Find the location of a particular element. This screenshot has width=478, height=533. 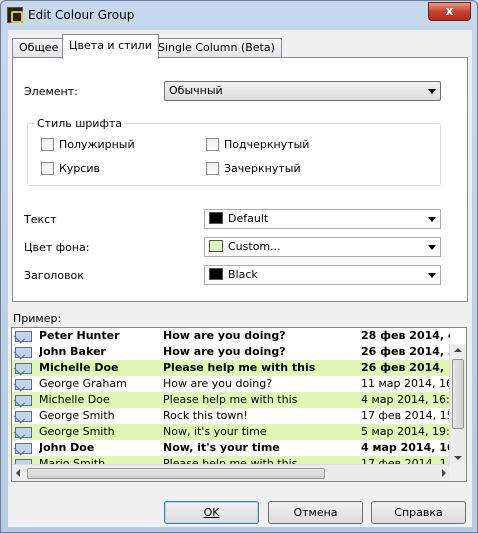

header-color-dropdown: Black is located at coordinates (322, 275).